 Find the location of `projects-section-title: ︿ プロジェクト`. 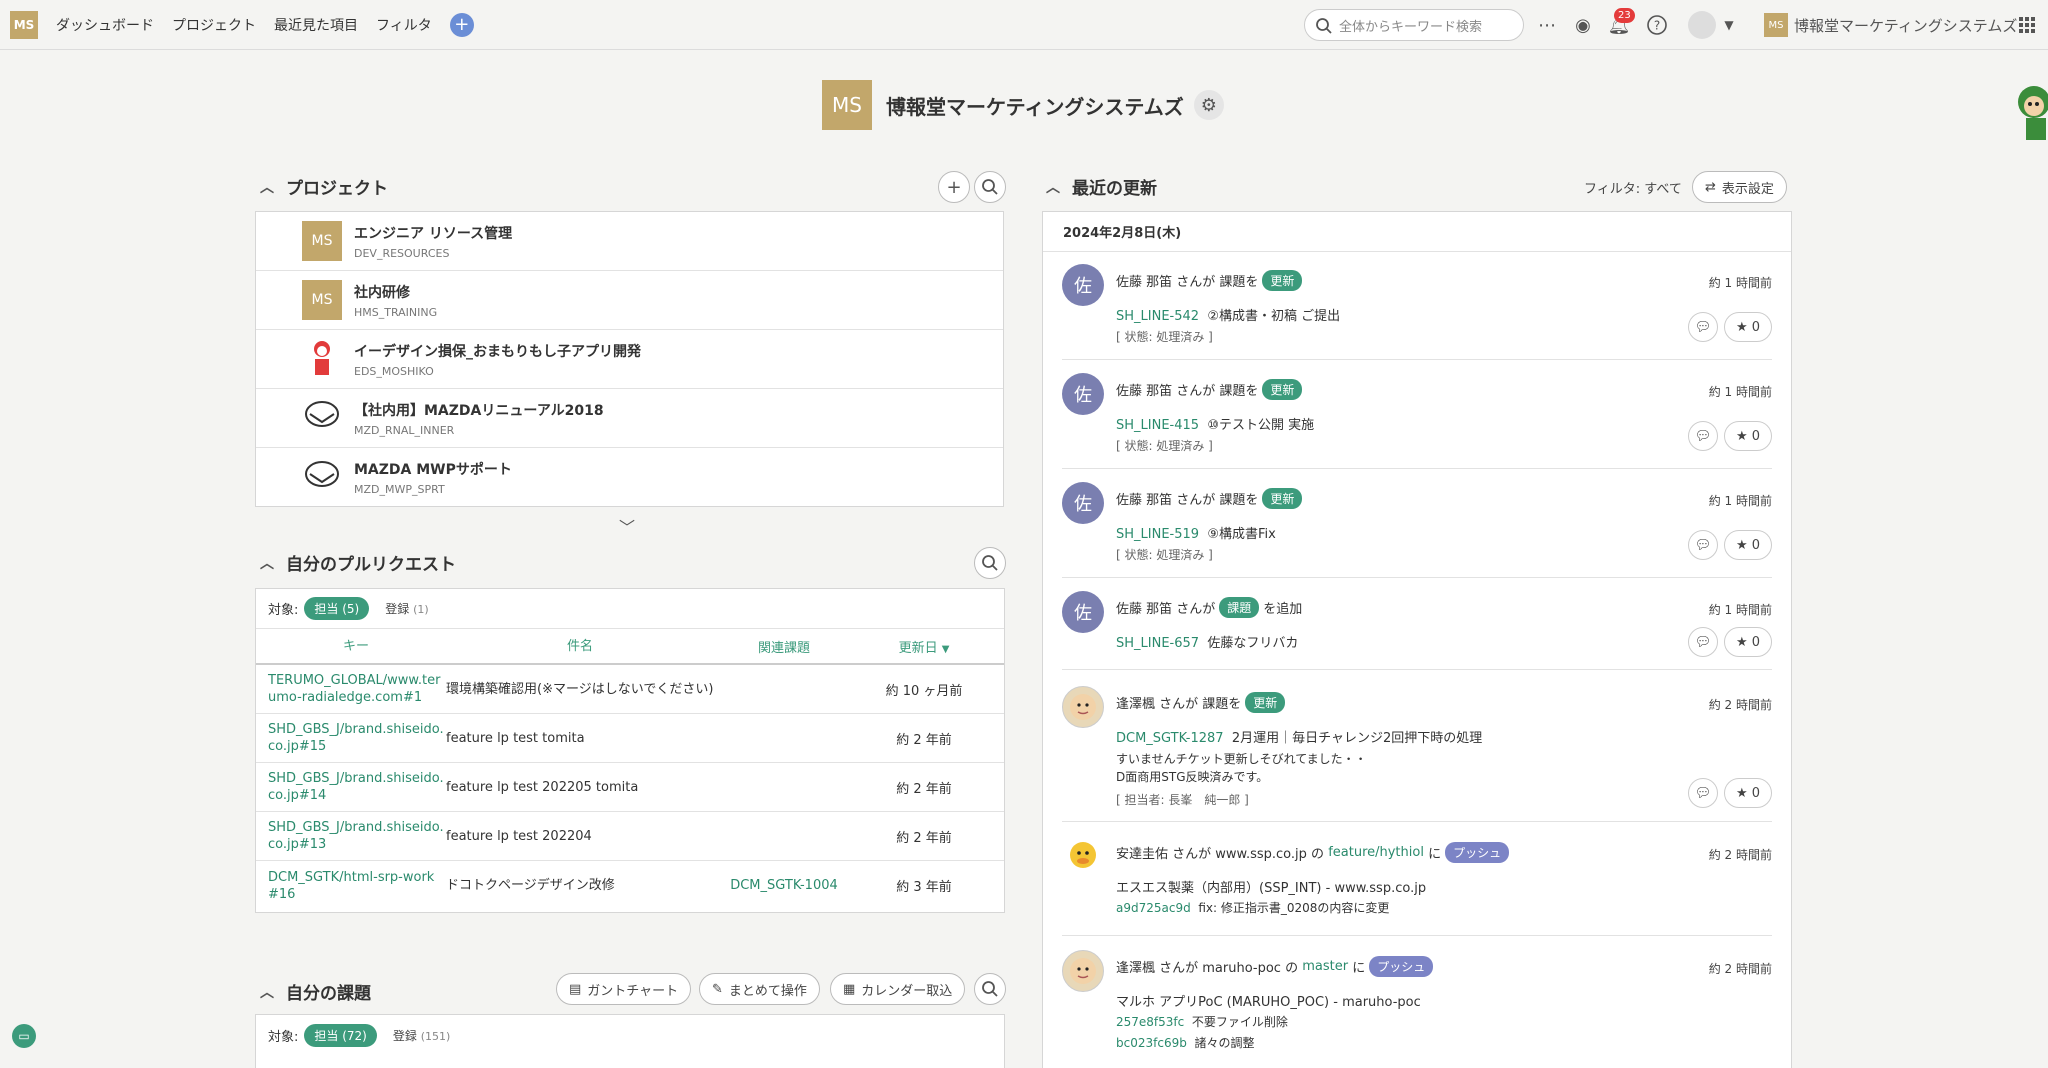

projects-section-title: ︿ プロジェクト is located at coordinates (324, 186).